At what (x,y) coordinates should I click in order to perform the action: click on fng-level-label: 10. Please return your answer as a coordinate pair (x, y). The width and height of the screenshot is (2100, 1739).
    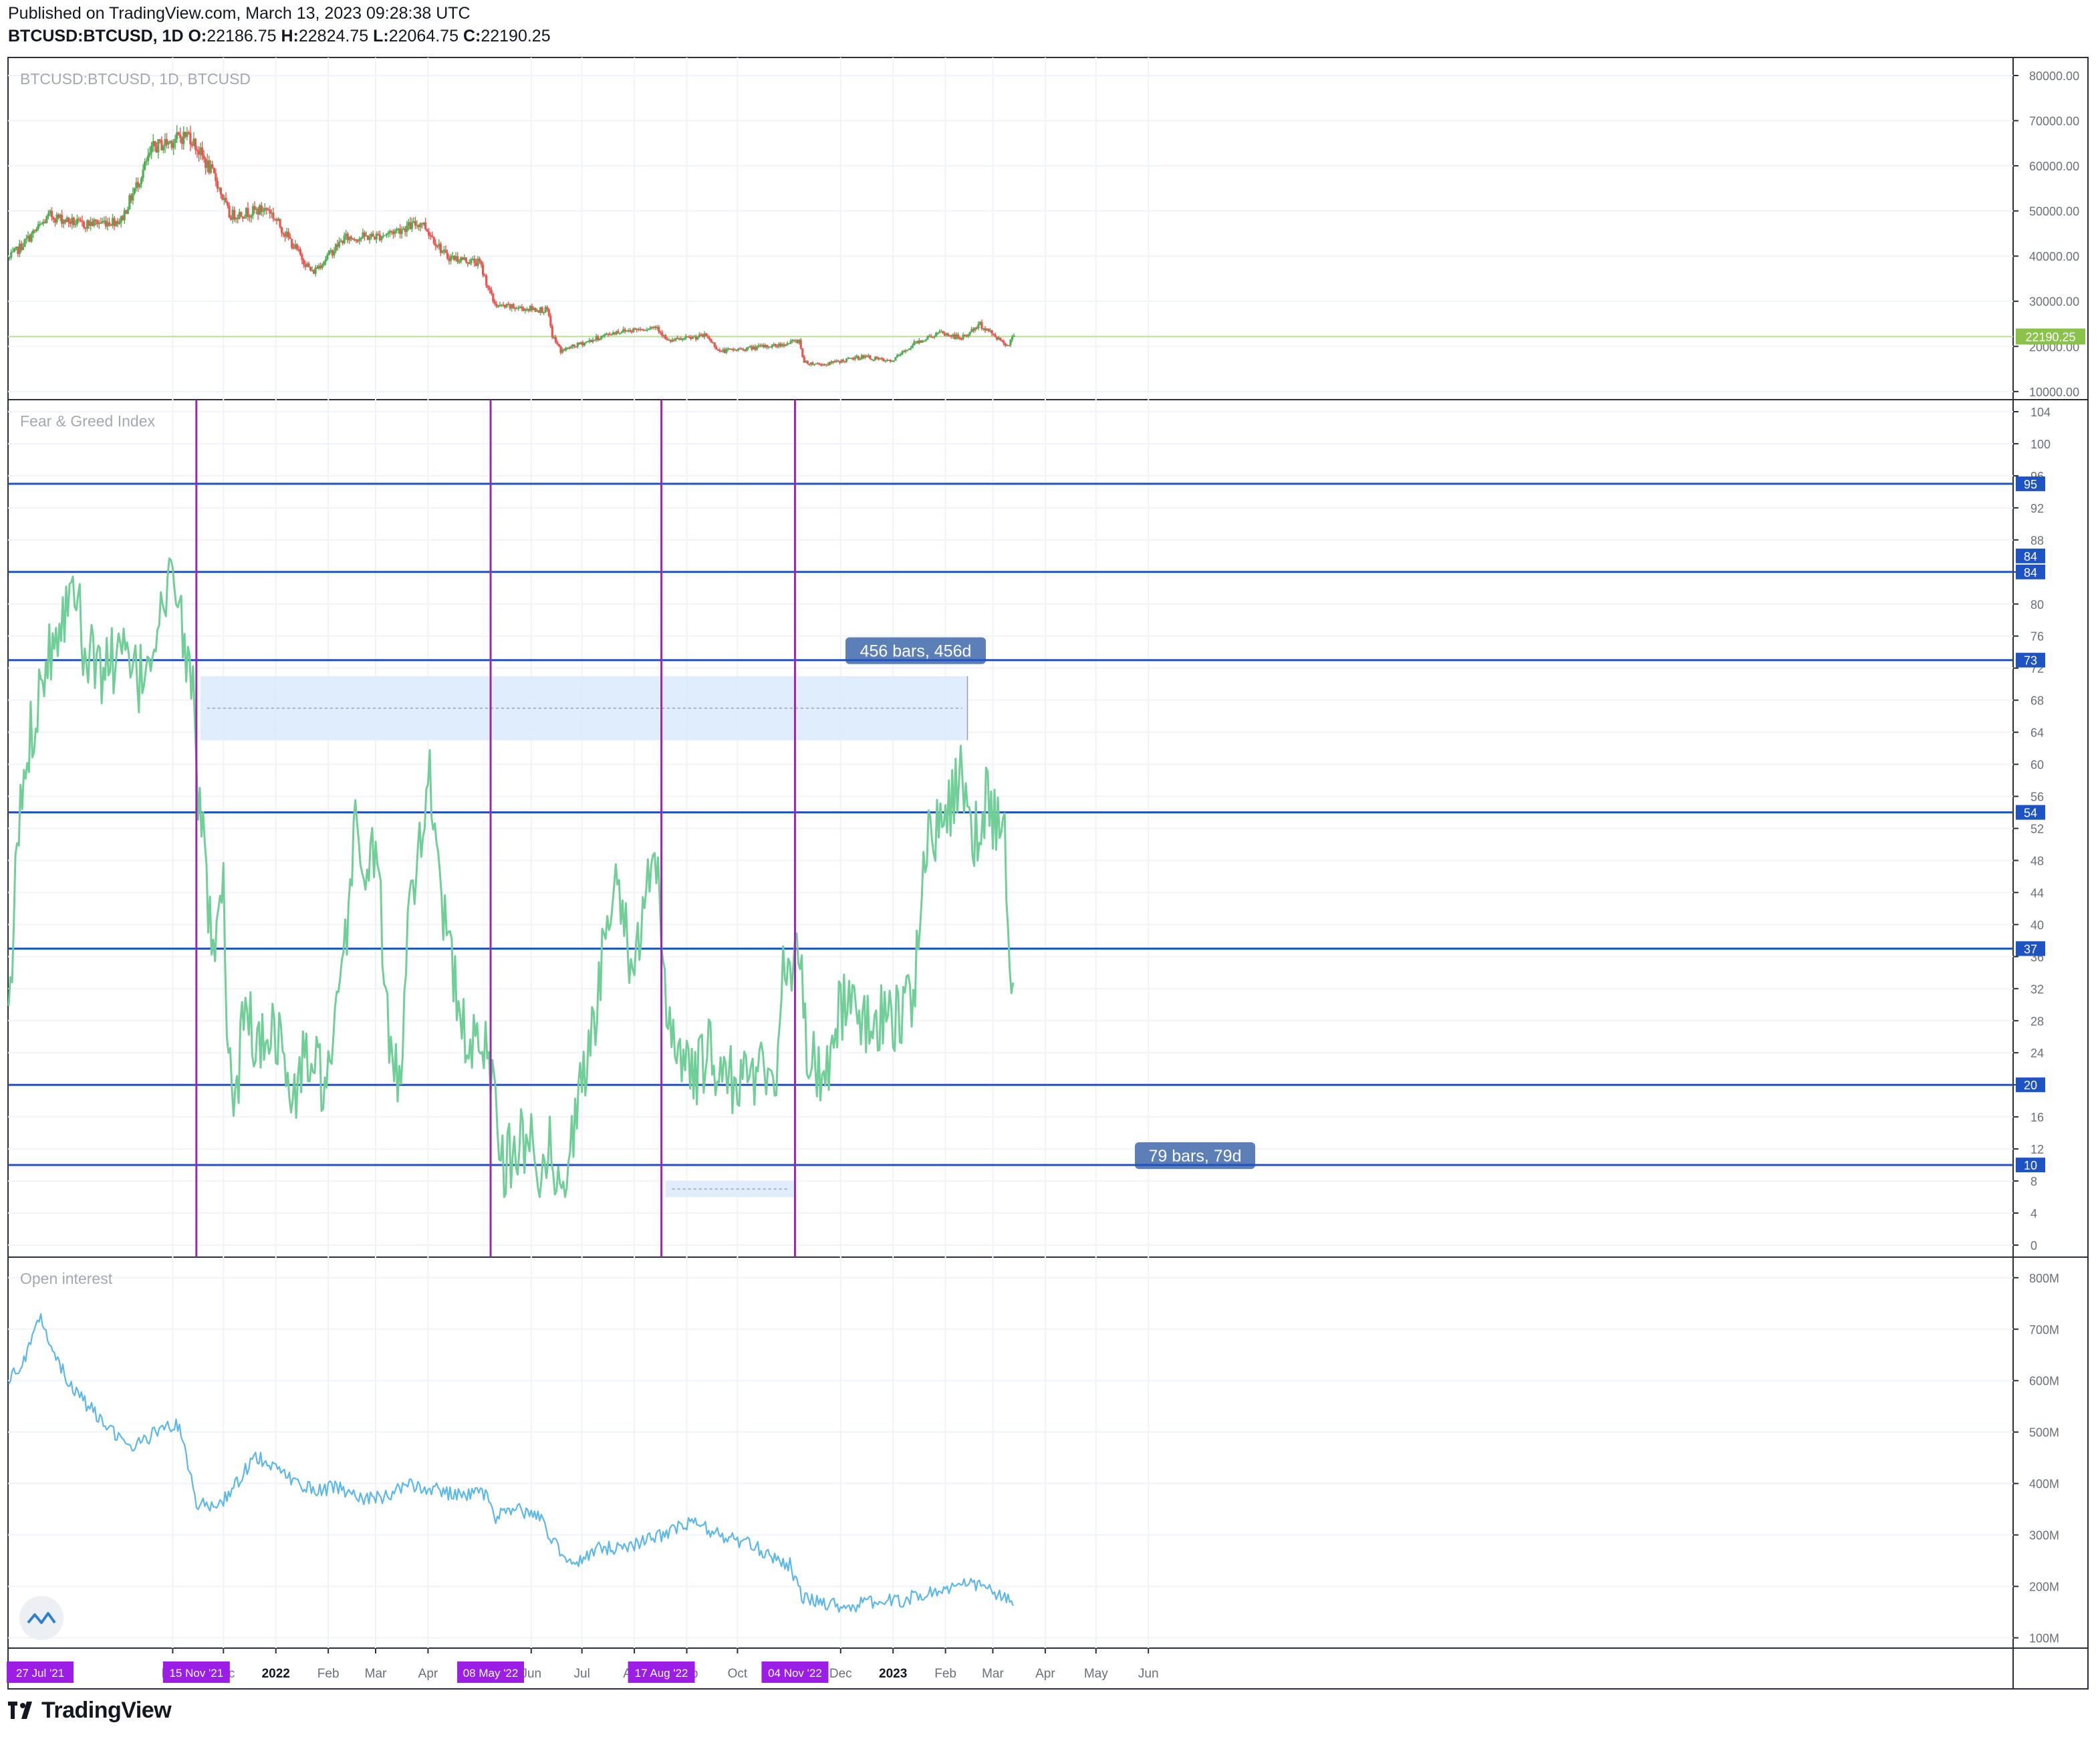
    Looking at the image, I should click on (2030, 1166).